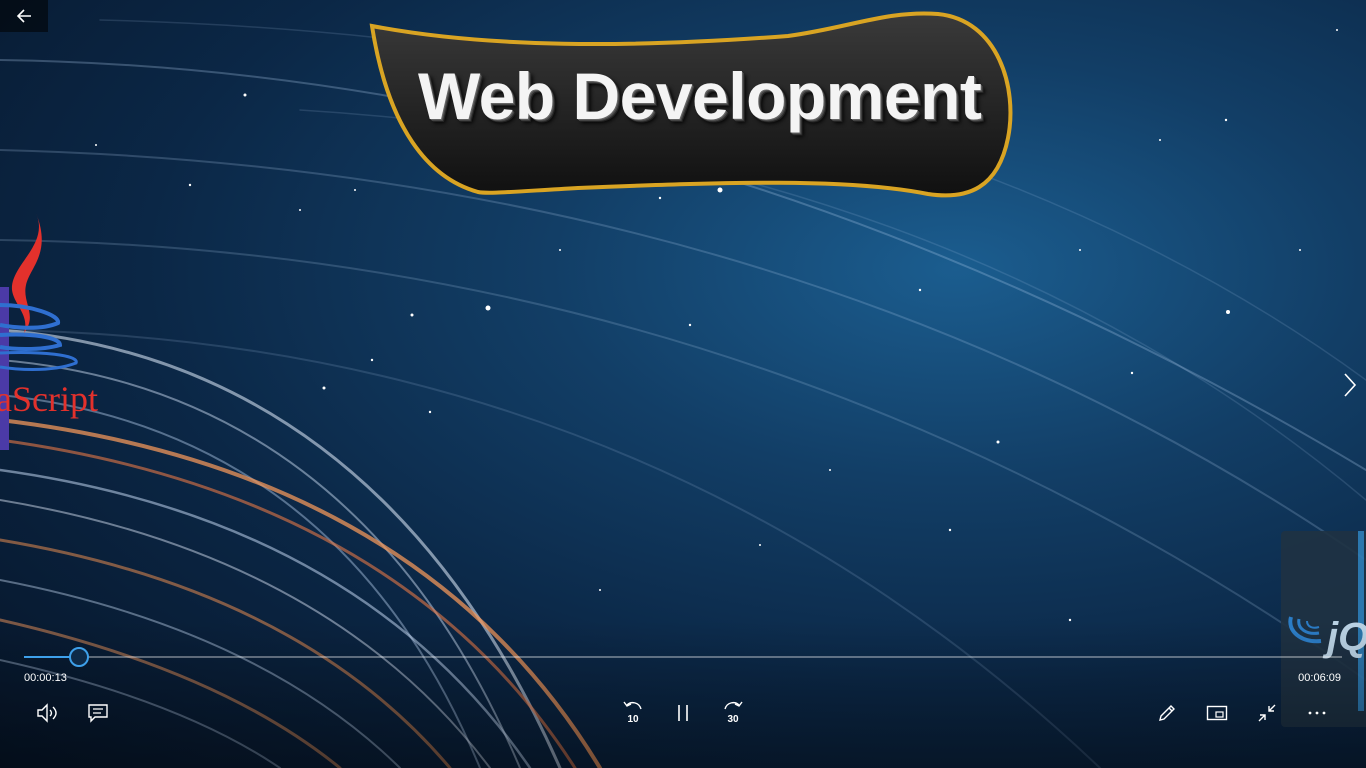 The height and width of the screenshot is (768, 1366). Describe the element at coordinates (733, 719) in the screenshot. I see `skip-forward-seconds: 30` at that location.